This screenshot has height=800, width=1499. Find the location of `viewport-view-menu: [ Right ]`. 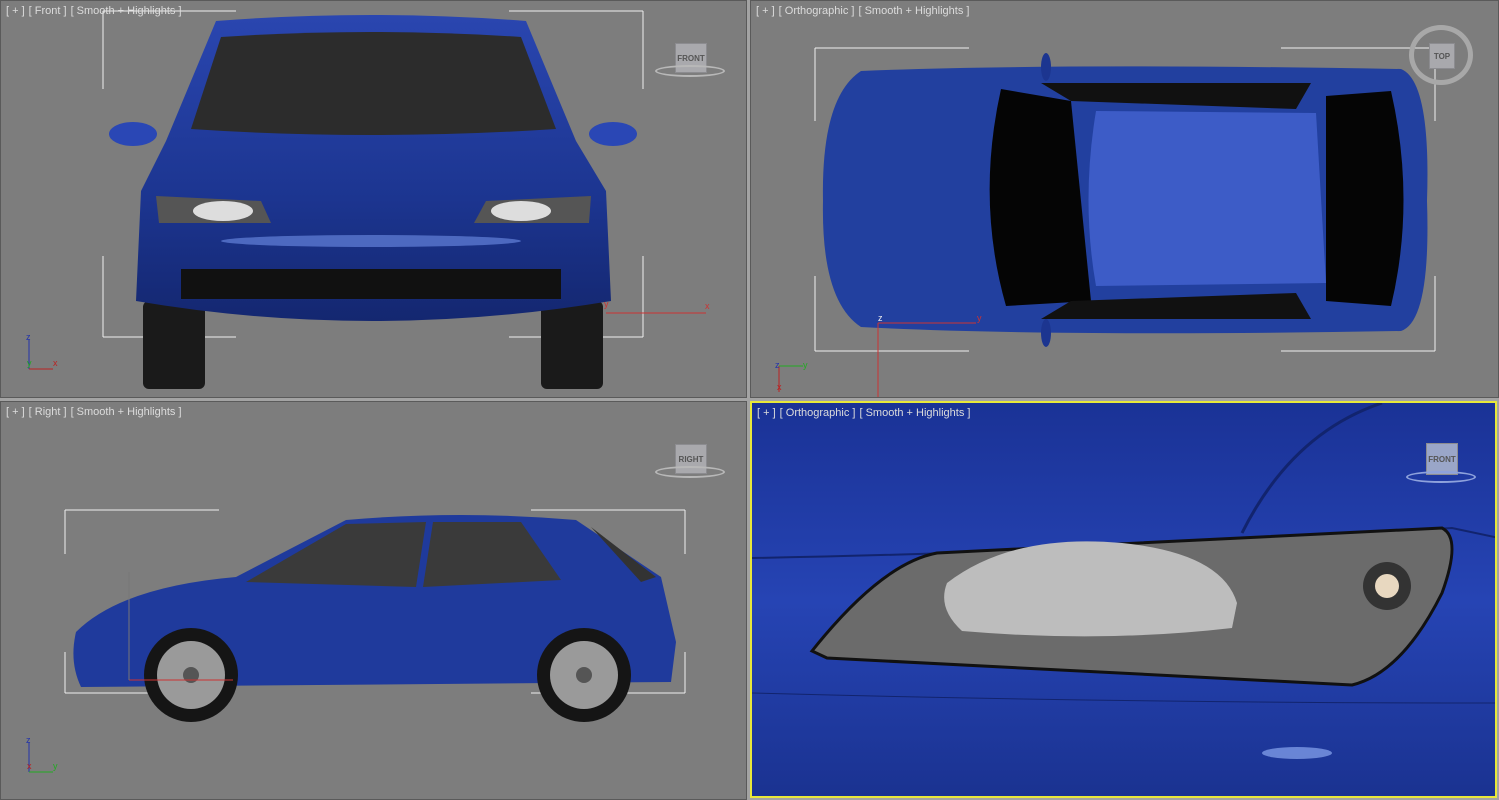

viewport-view-menu: [ Right ] is located at coordinates (48, 412).